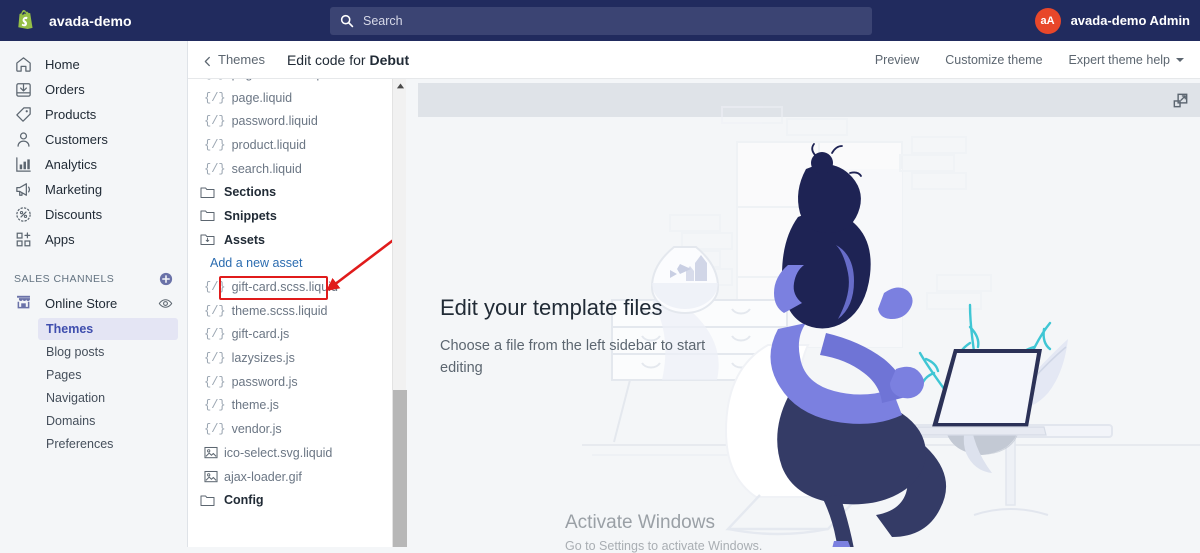  I want to click on file-tree-folder-assets: Assets, so click(296, 240).